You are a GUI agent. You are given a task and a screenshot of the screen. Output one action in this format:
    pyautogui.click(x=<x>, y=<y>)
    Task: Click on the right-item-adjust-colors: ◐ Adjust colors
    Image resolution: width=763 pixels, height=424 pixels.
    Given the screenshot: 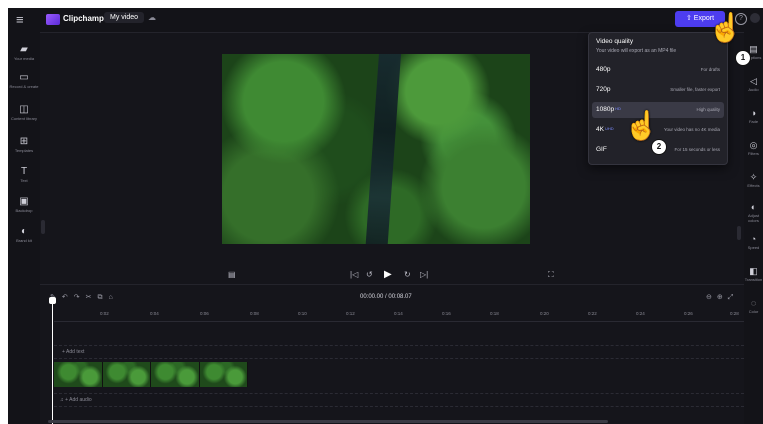 What is the action you would take?
    pyautogui.click(x=753, y=212)
    